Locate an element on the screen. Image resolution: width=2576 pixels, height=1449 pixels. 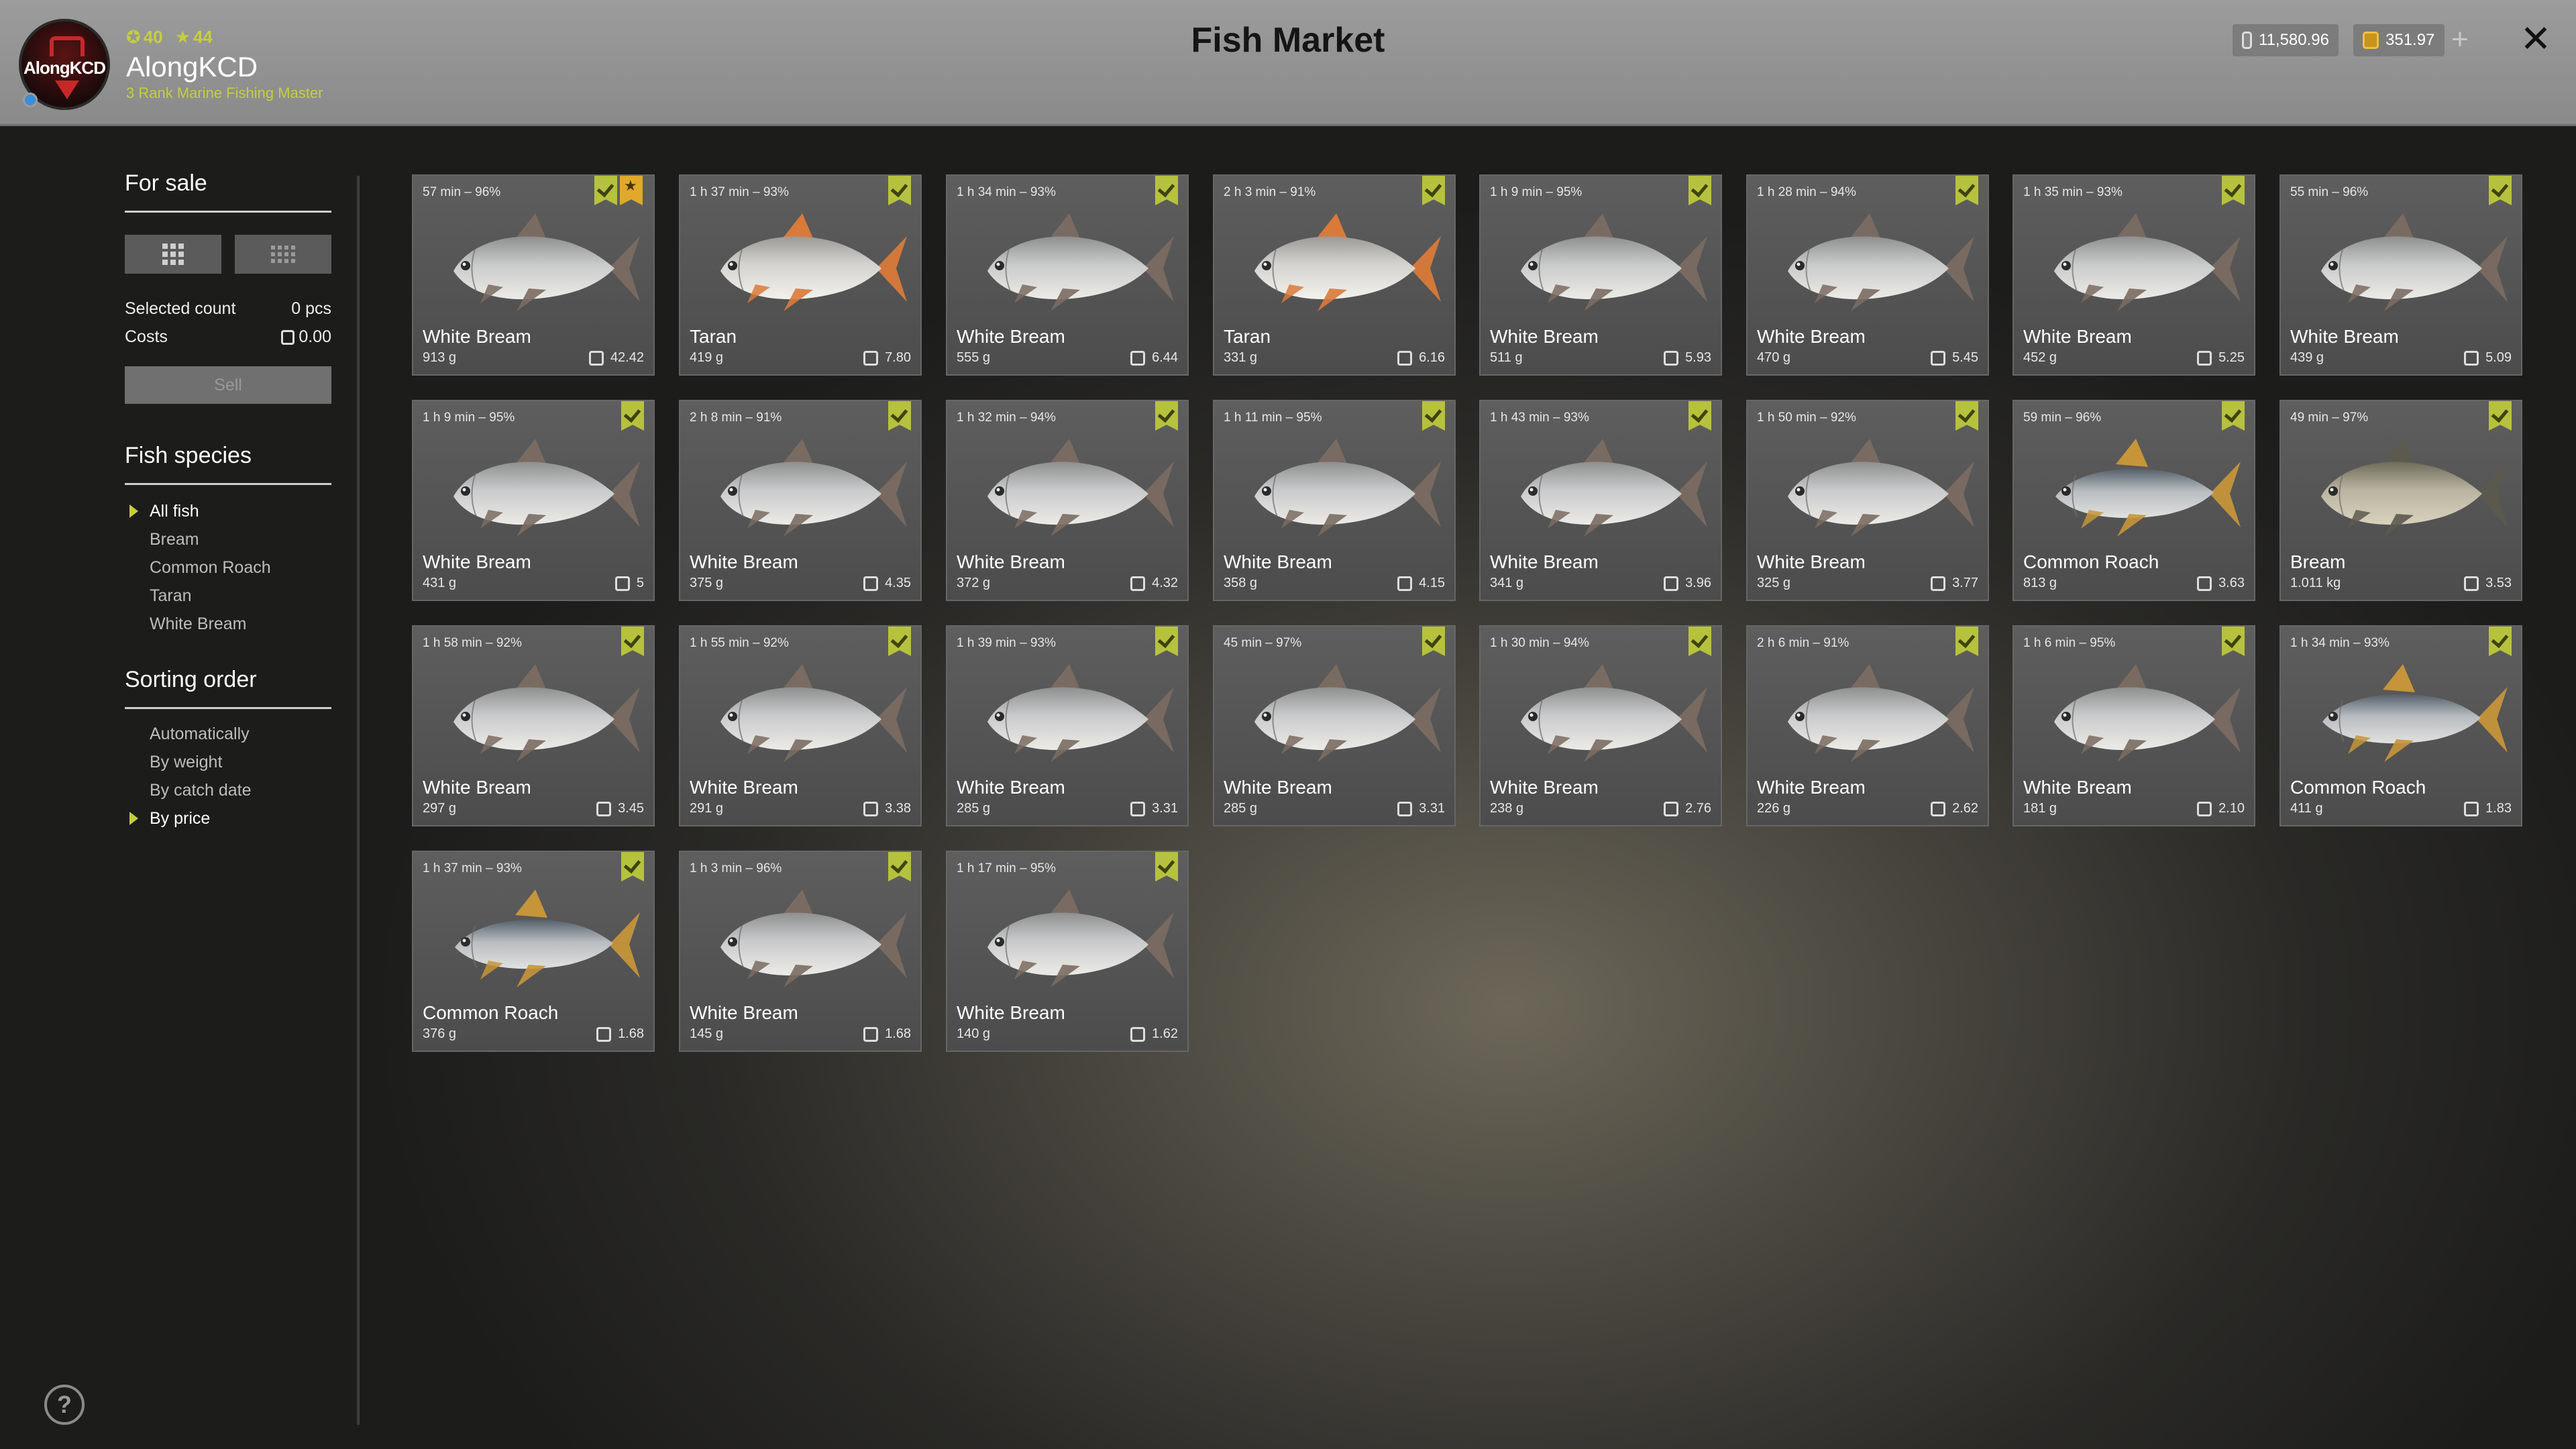
roach-fish-image is located at coordinates (534, 939).